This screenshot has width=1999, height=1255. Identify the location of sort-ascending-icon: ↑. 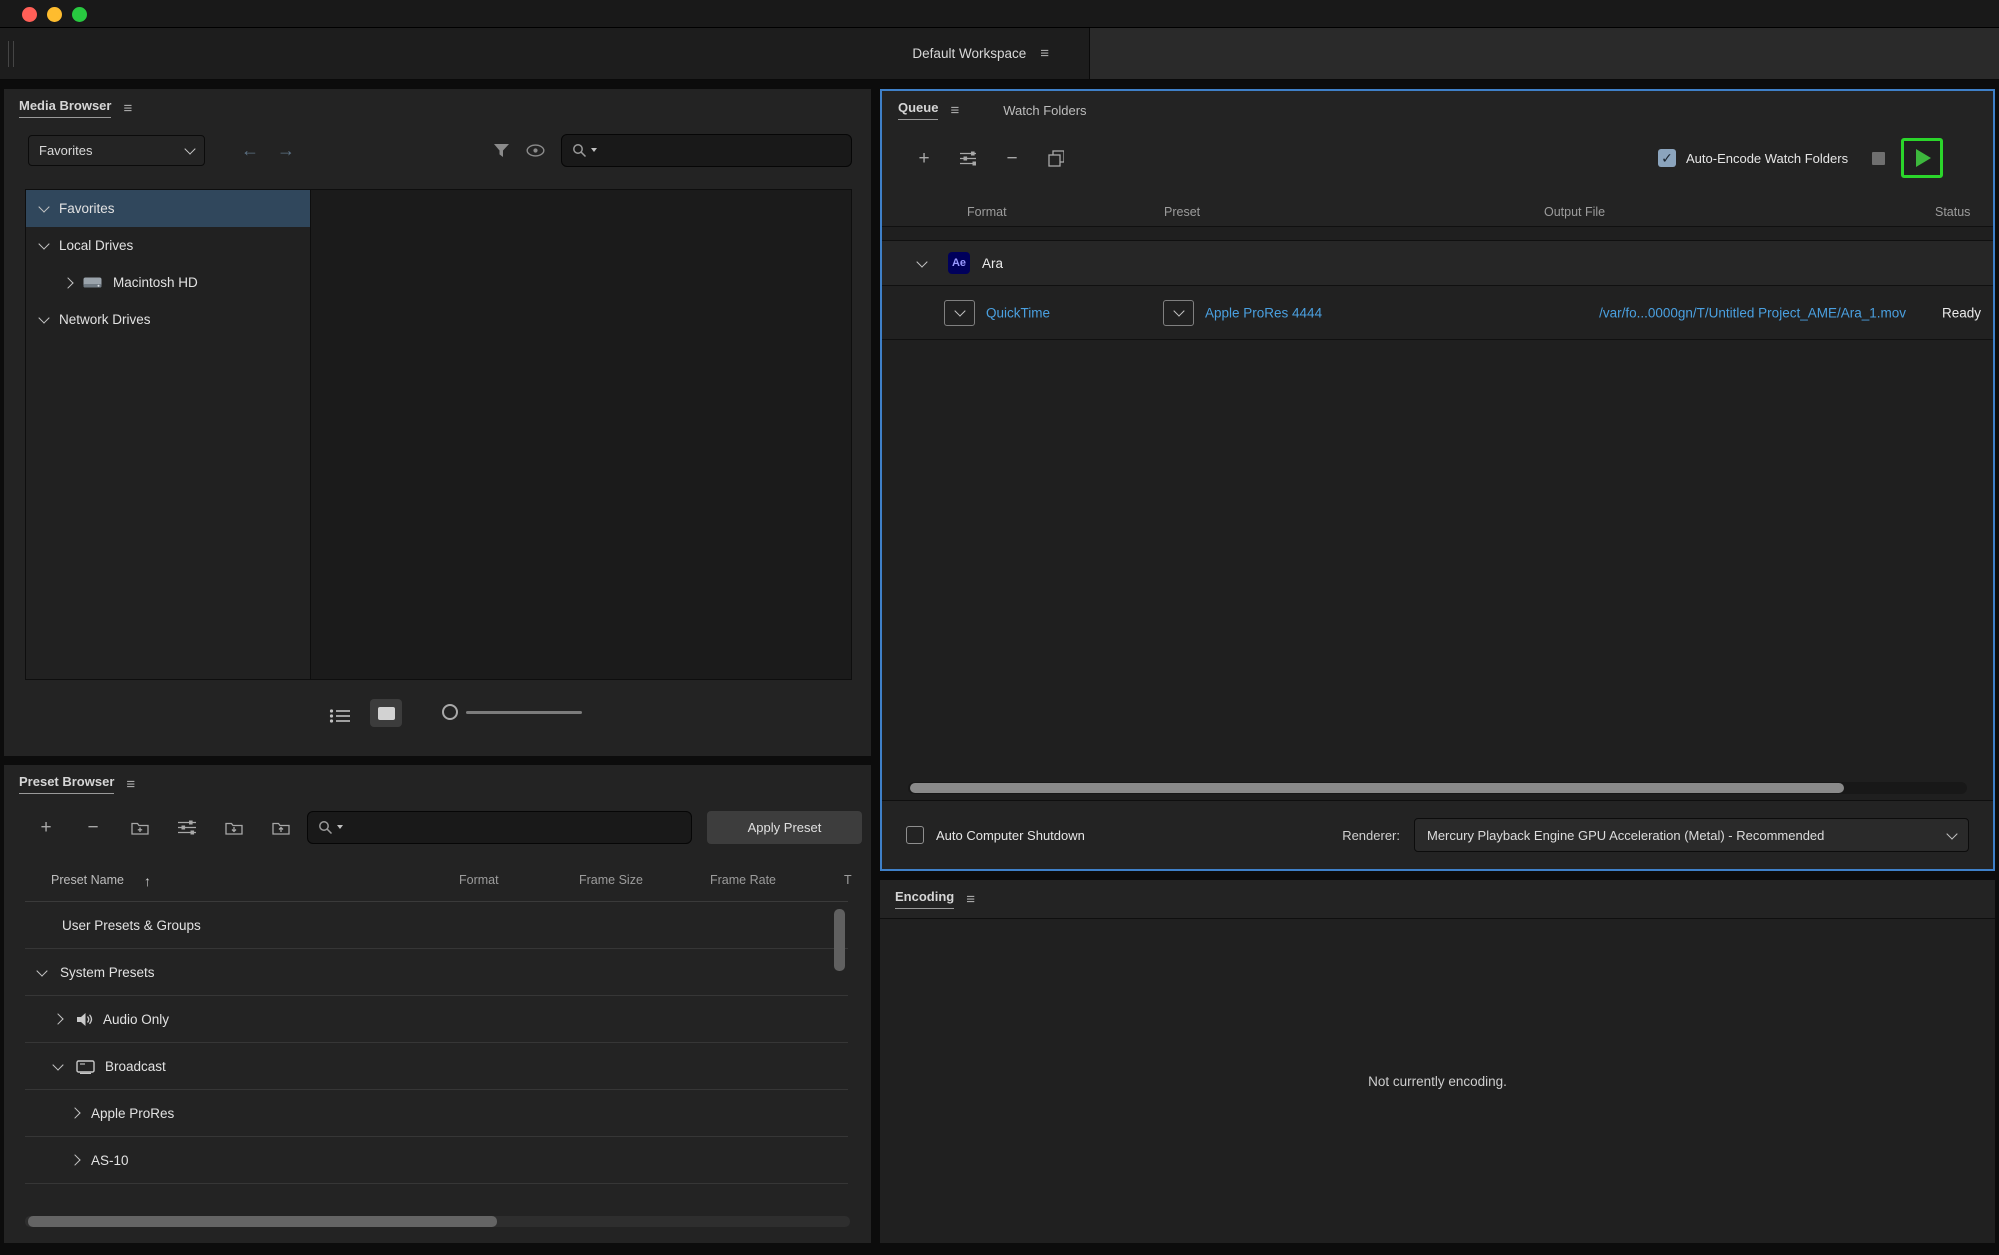
(147, 881).